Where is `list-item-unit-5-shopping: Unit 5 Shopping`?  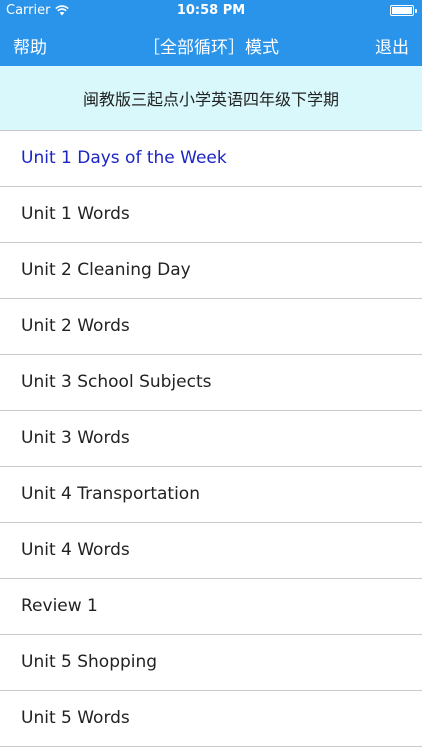
list-item-unit-5-shopping: Unit 5 Shopping is located at coordinates (211, 663).